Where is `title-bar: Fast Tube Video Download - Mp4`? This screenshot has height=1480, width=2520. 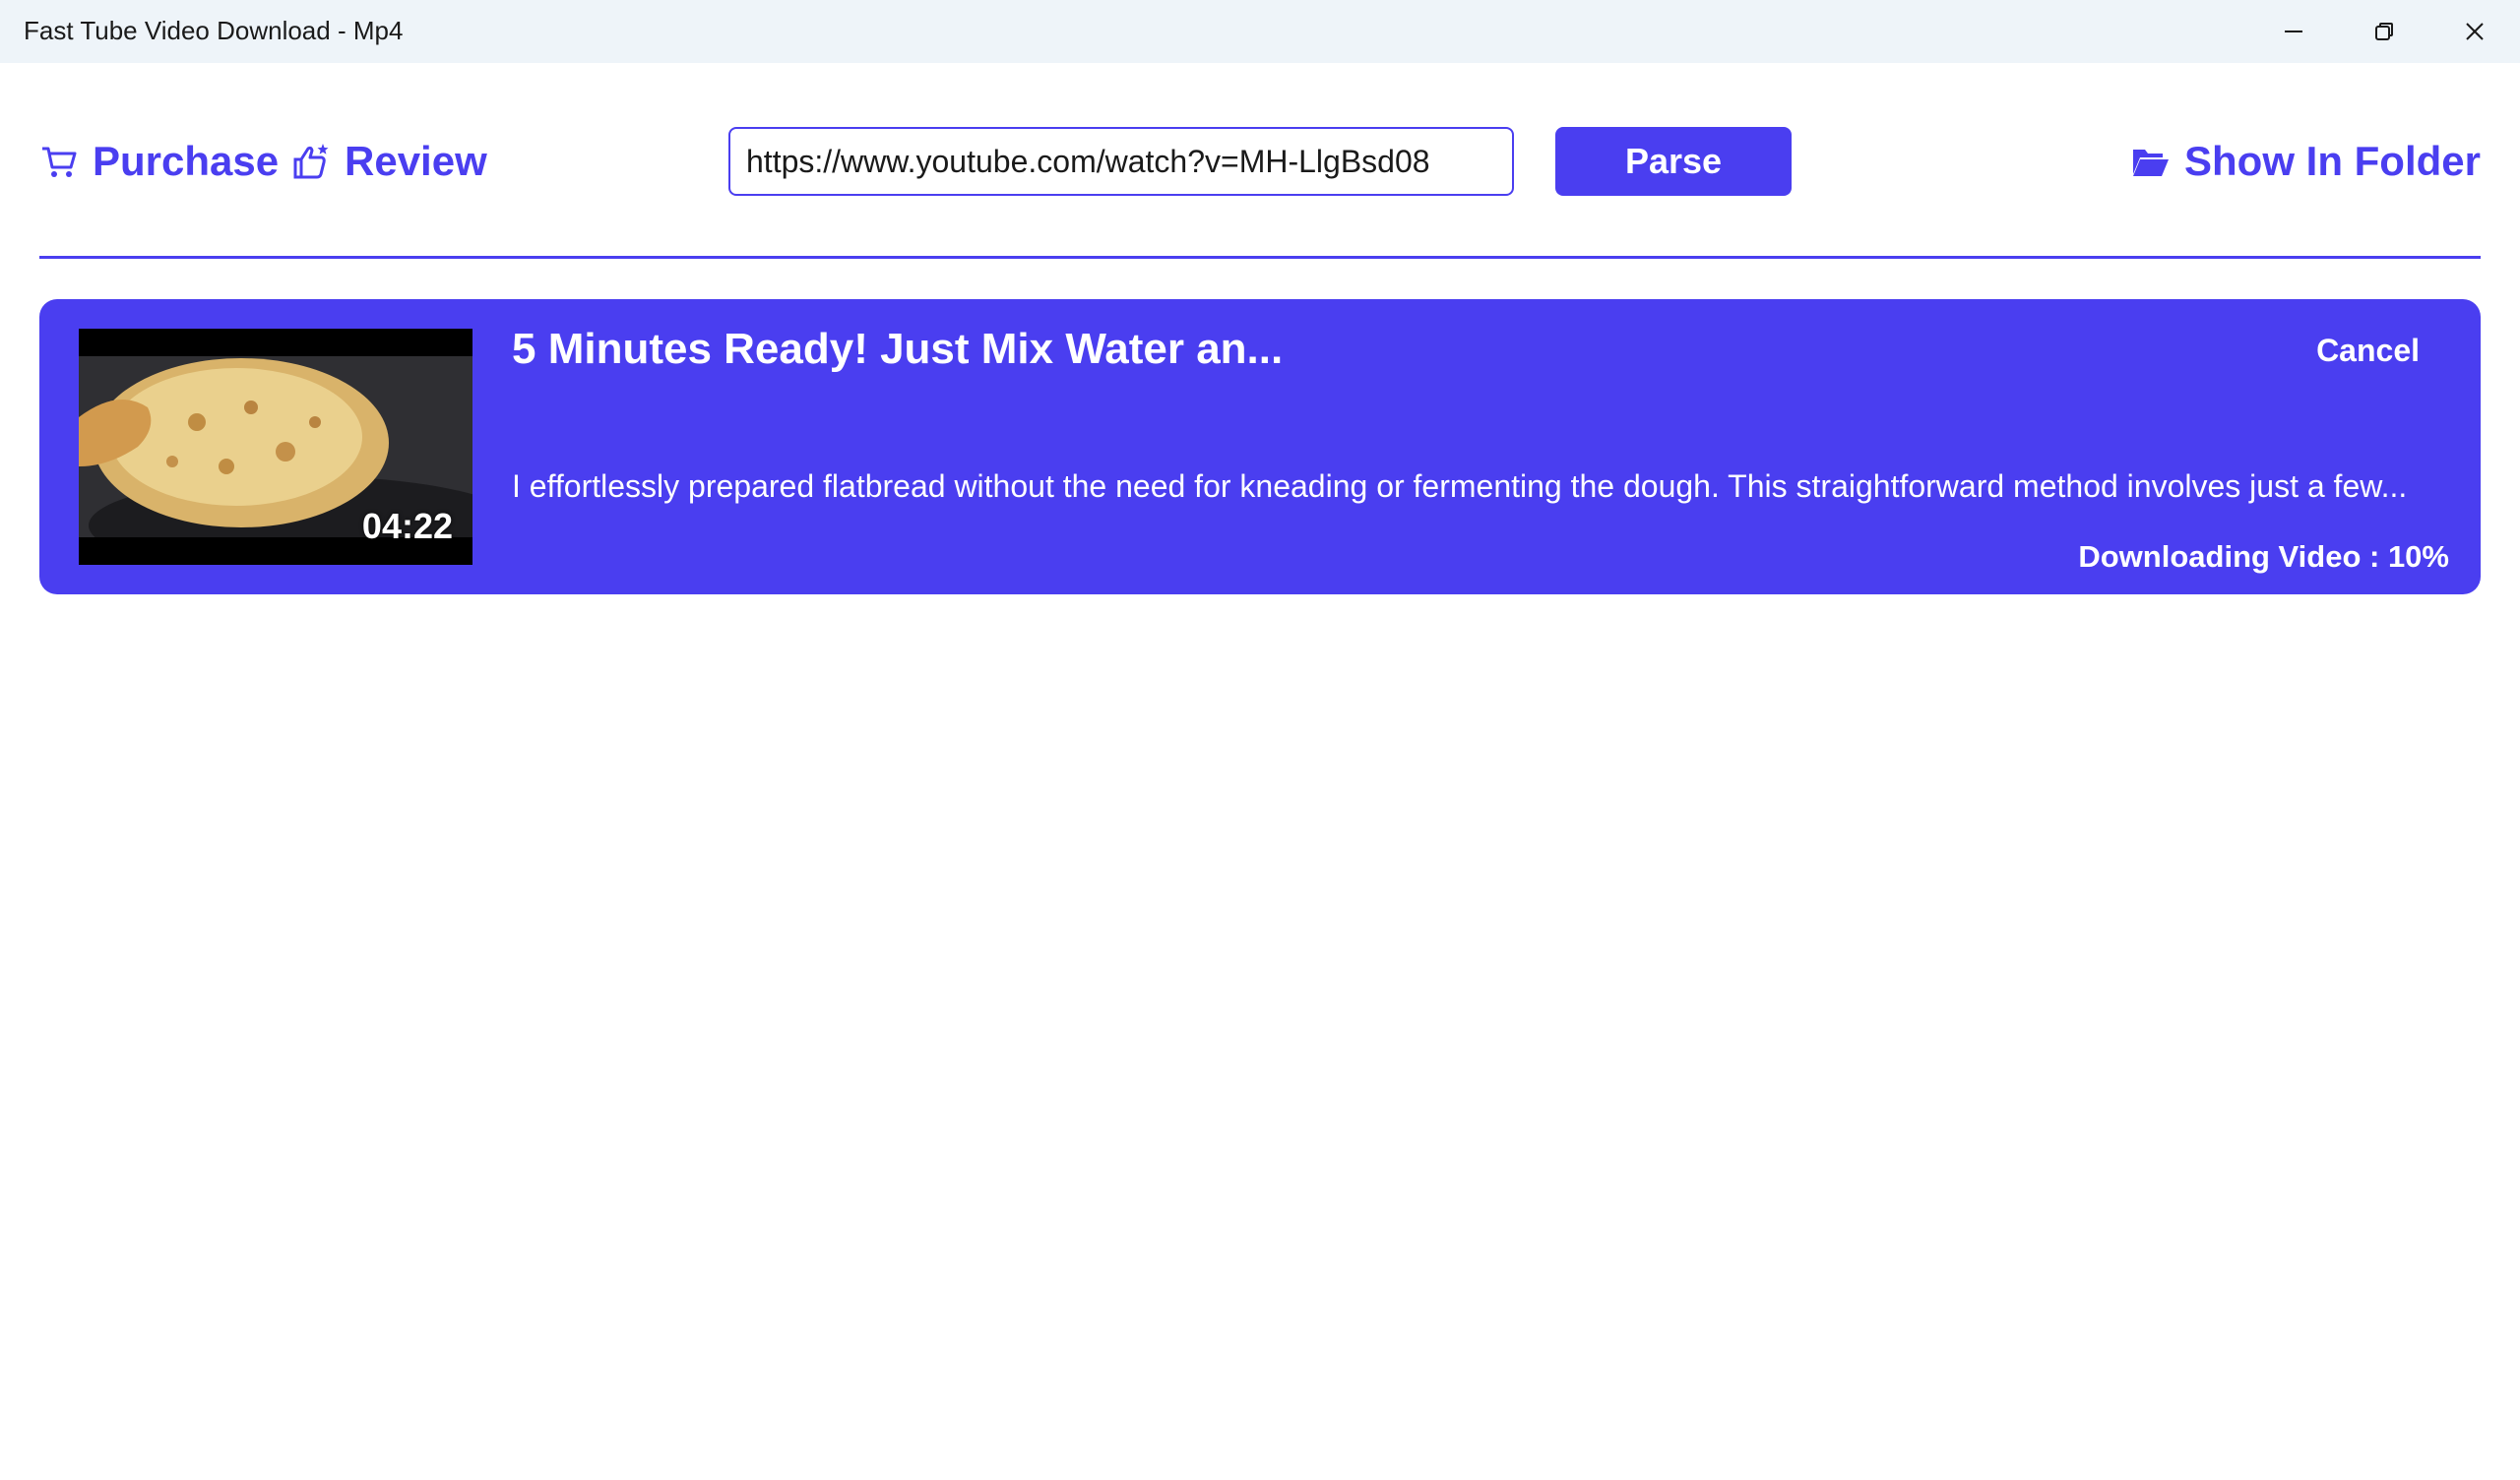 title-bar: Fast Tube Video Download - Mp4 is located at coordinates (1260, 31).